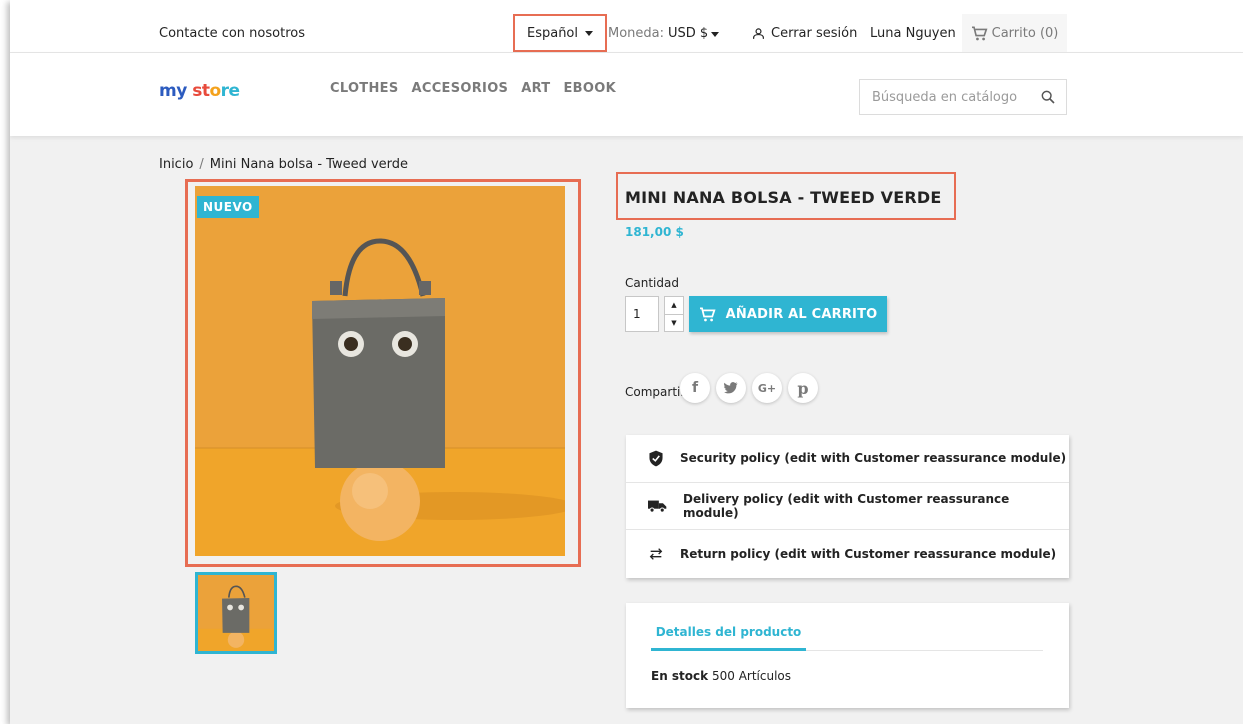 The width and height of the screenshot is (1243, 724). I want to click on stock-label: En stock, so click(680, 676).